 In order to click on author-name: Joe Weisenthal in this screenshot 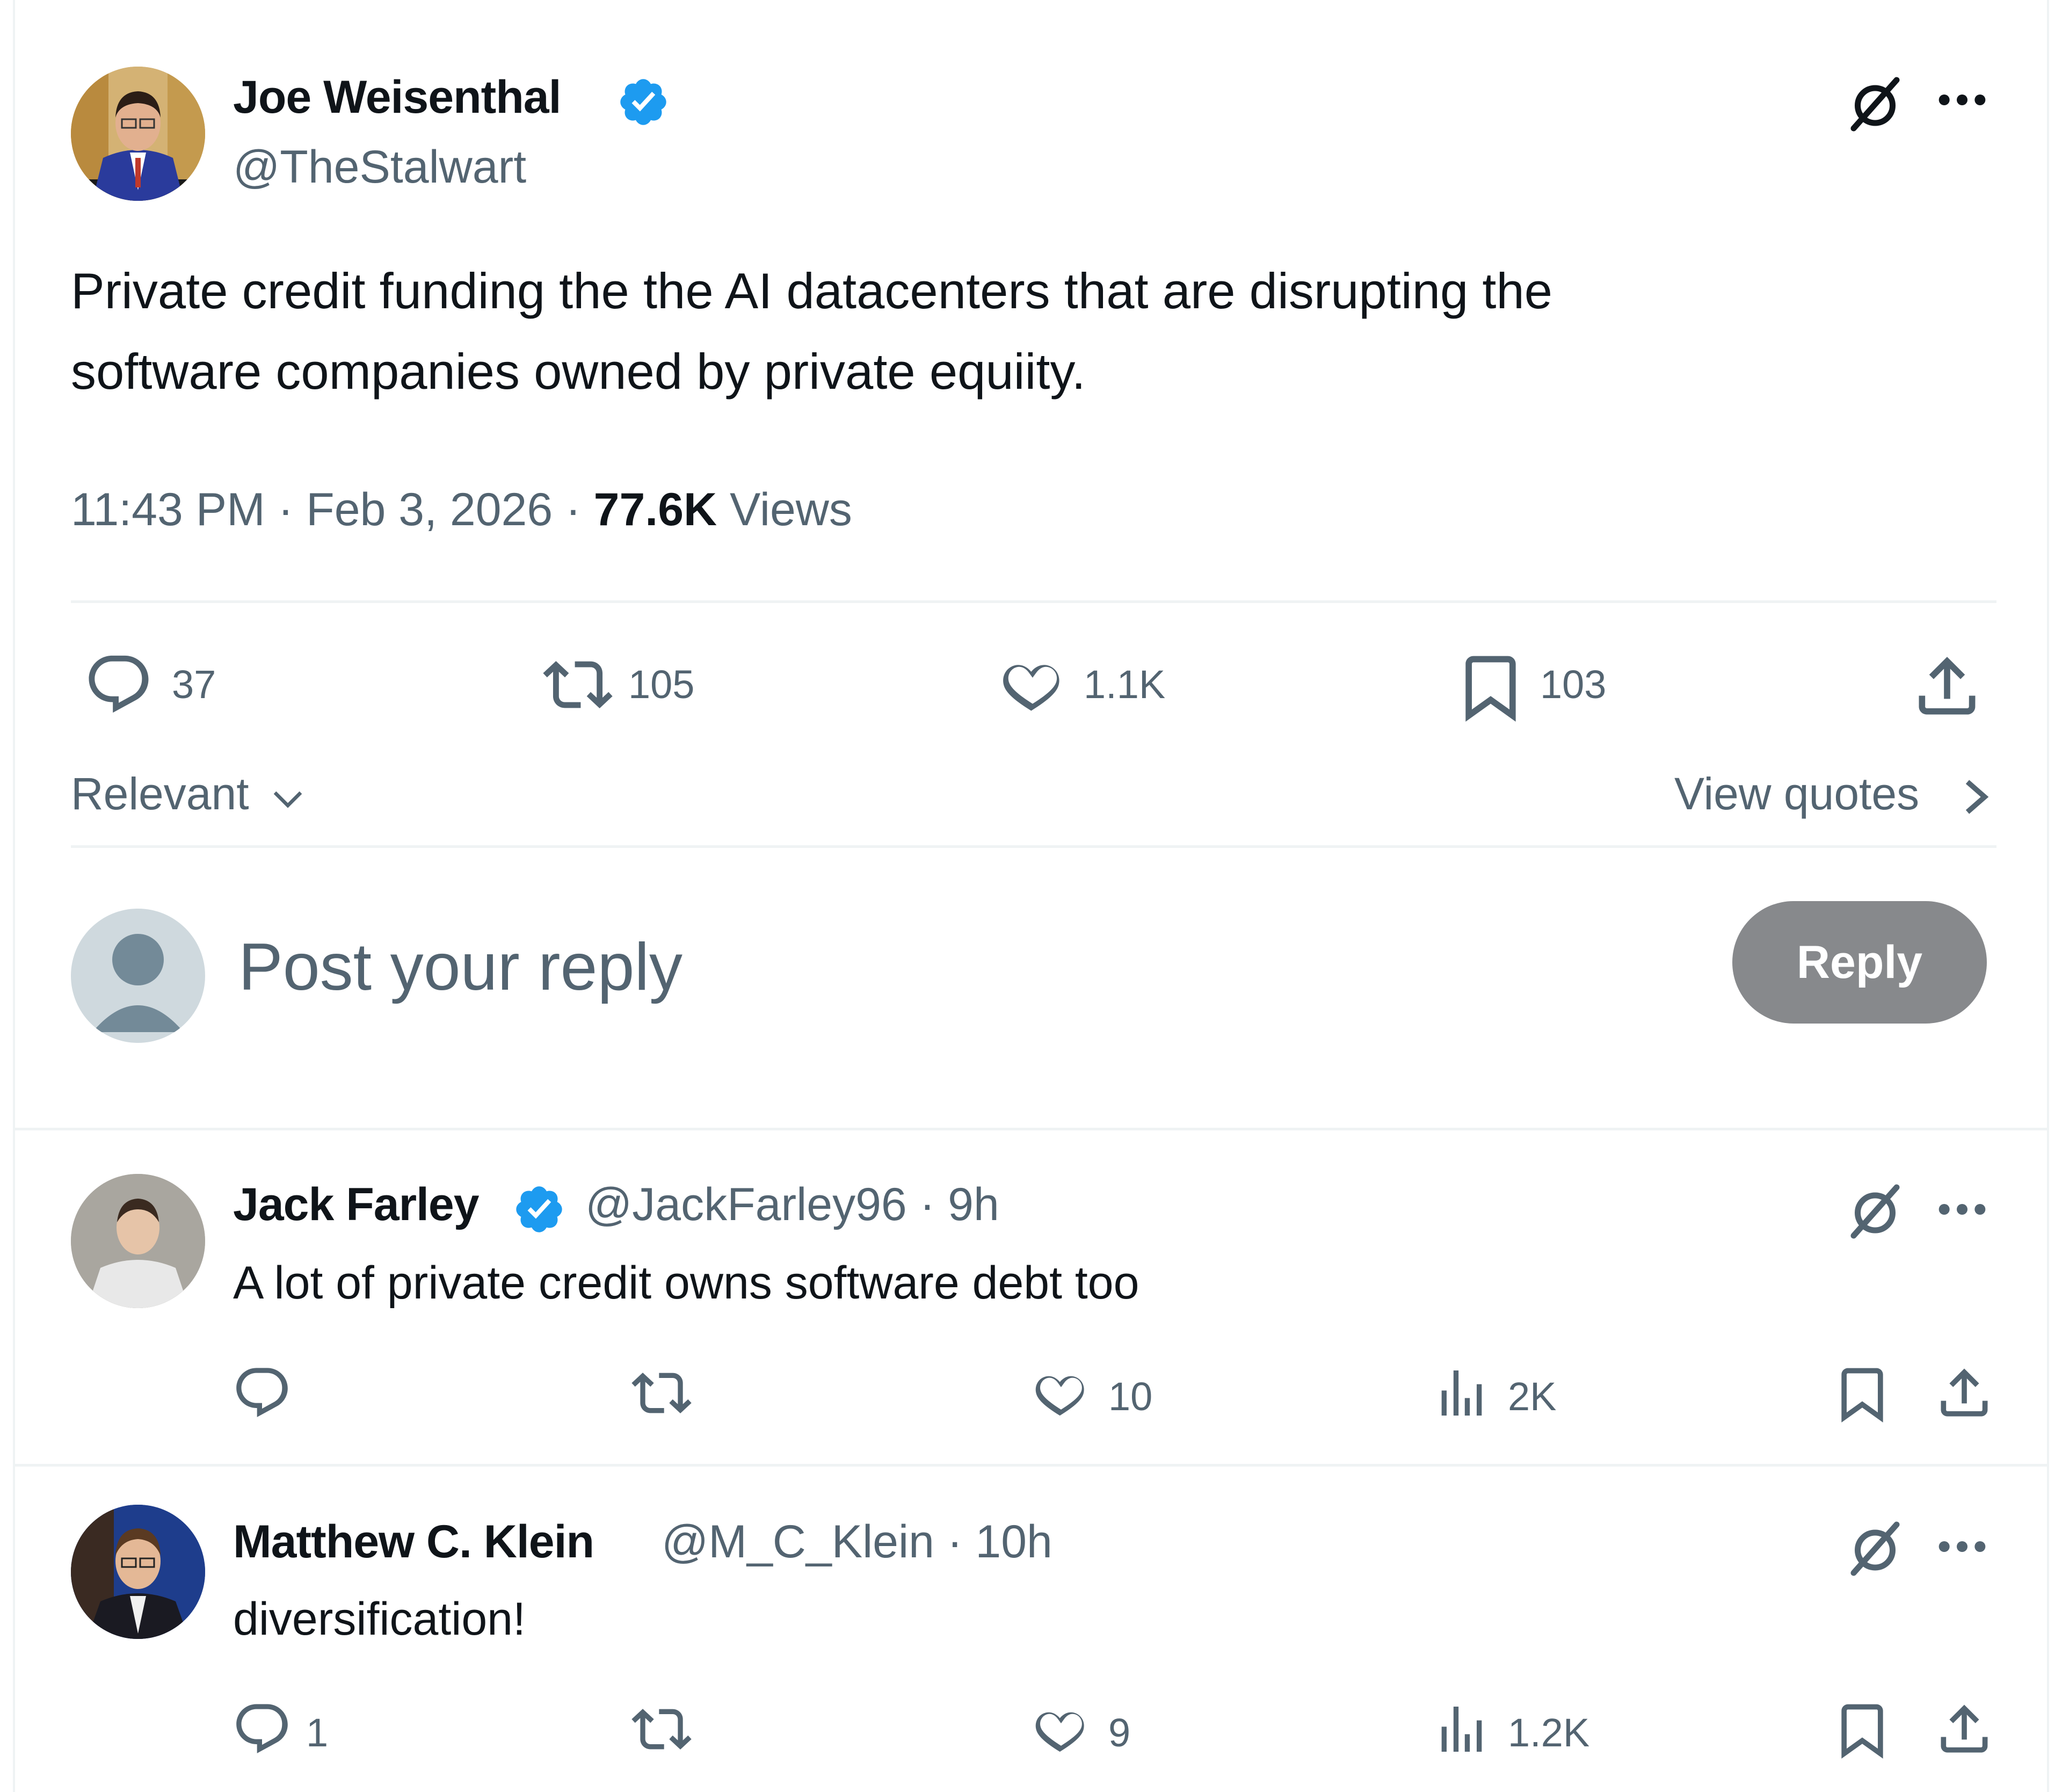, I will do `click(397, 97)`.